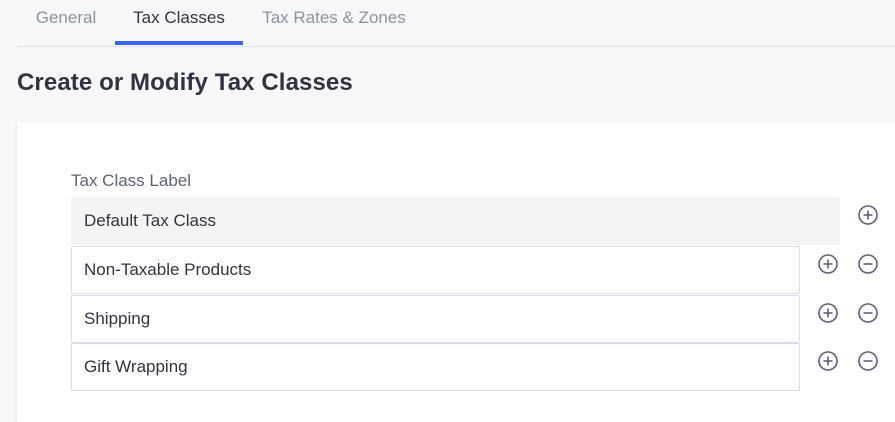  Describe the element at coordinates (455, 221) in the screenshot. I see `tax-class-default-field` at that location.